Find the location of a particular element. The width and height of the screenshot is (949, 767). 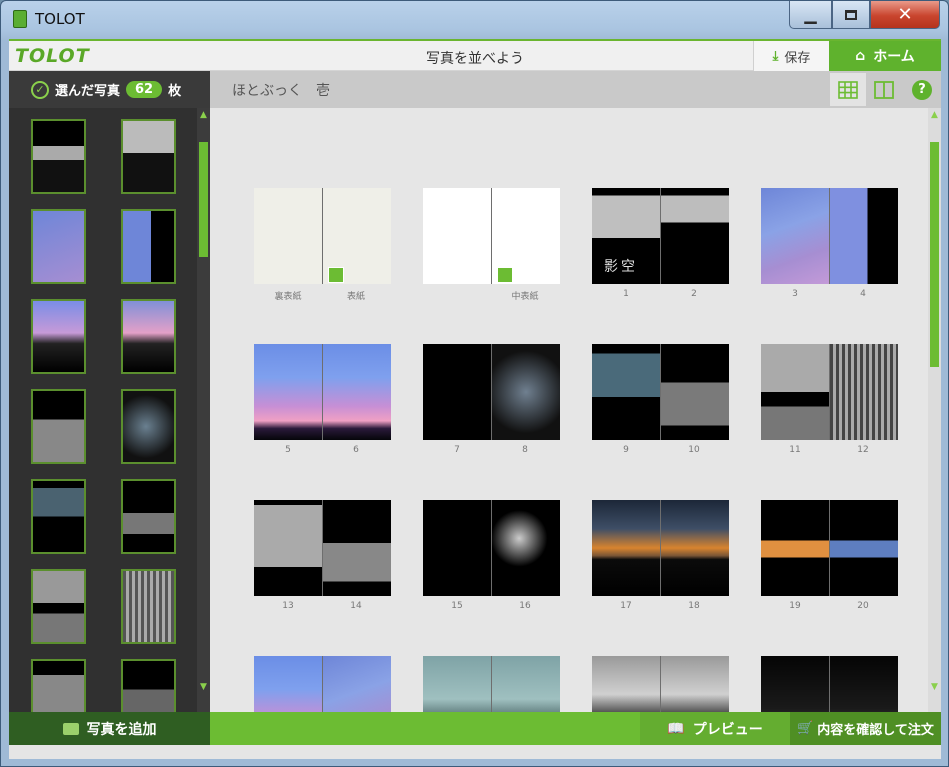

add-photo-button: 写真を追加 is located at coordinates (109, 728).